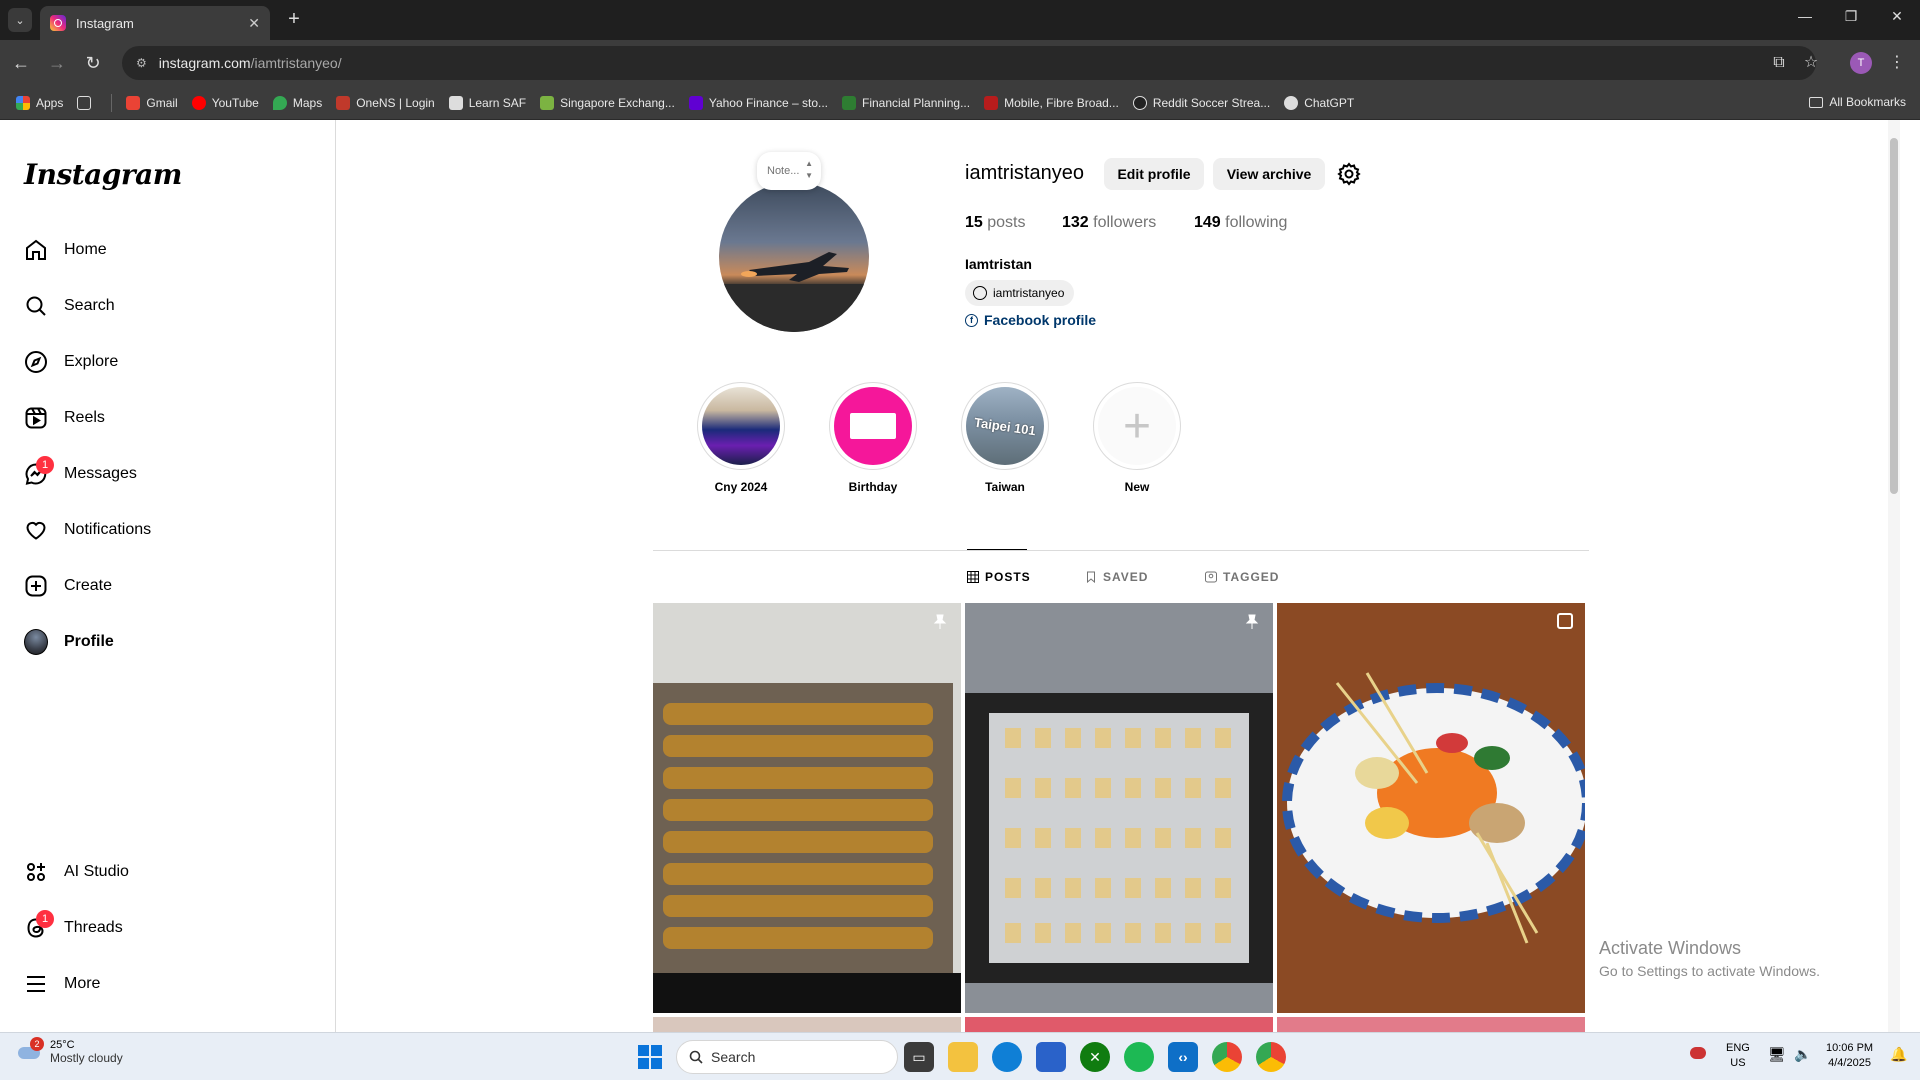 Image resolution: width=1920 pixels, height=1080 pixels. I want to click on sidebar-item-profile: Profile, so click(167, 642).